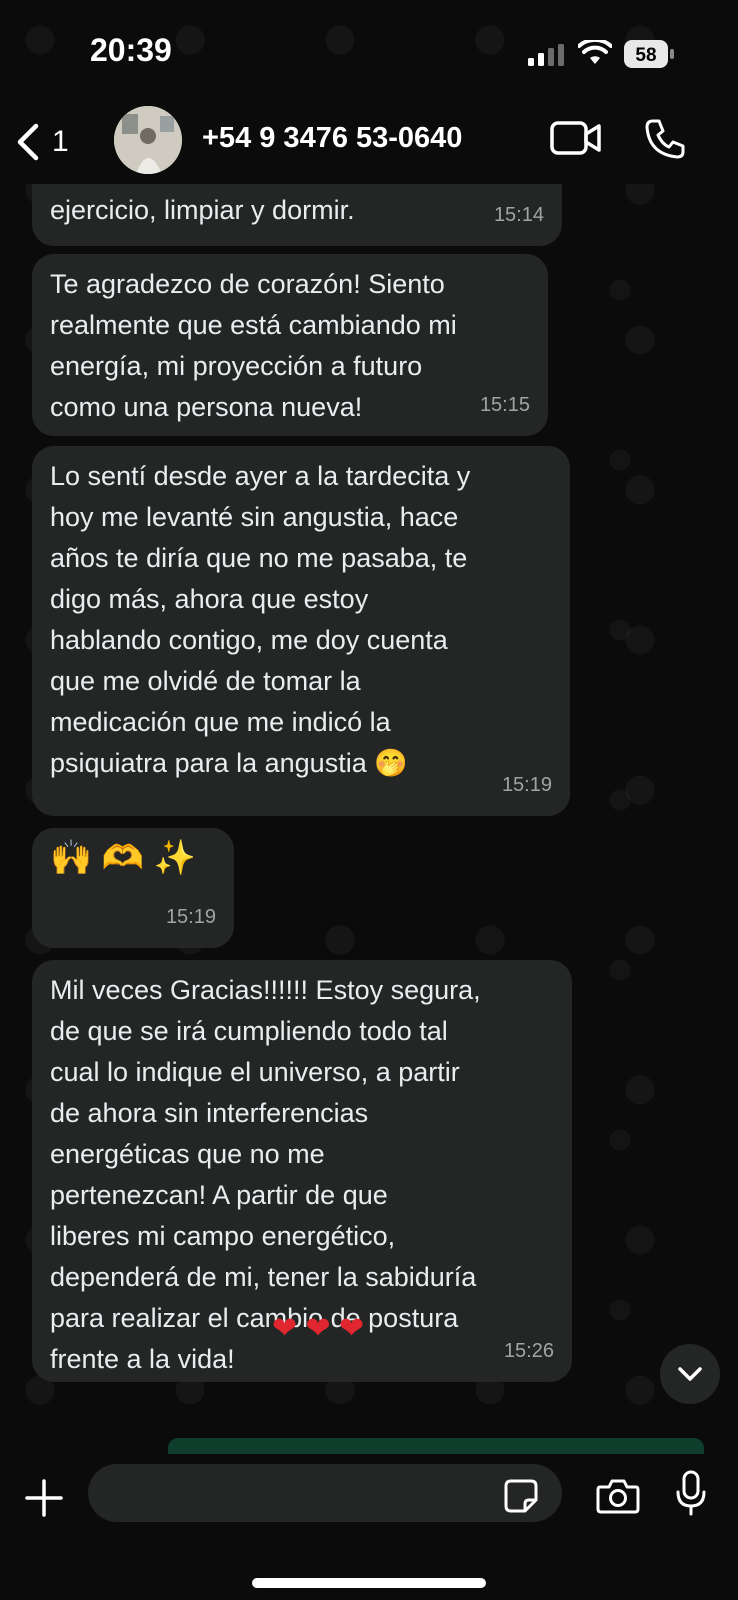 The image size is (738, 1600). Describe the element at coordinates (325, 1493) in the screenshot. I see `message-input` at that location.